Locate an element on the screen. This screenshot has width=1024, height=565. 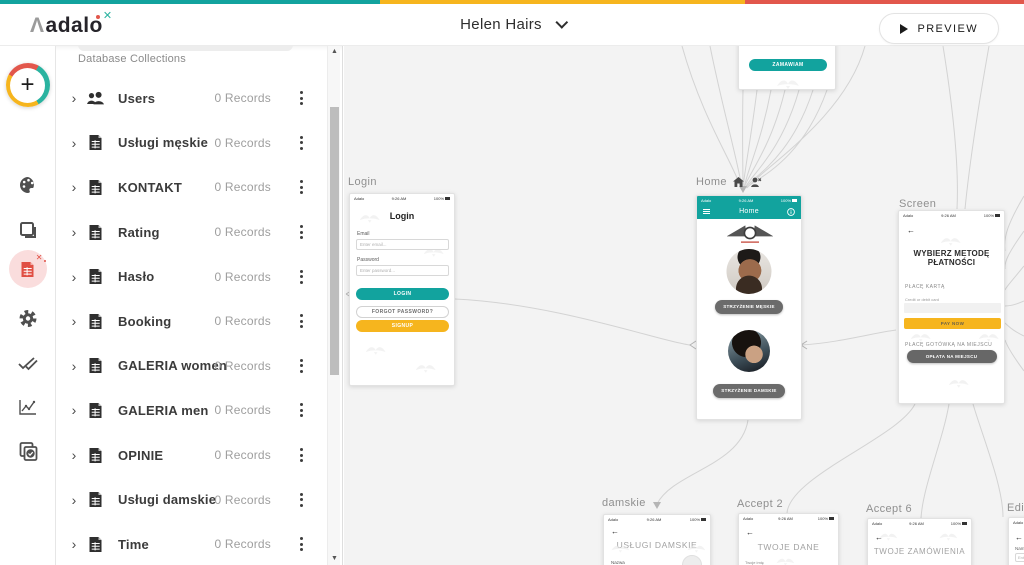
battery-indicator: 100% is located at coordinates (992, 215).